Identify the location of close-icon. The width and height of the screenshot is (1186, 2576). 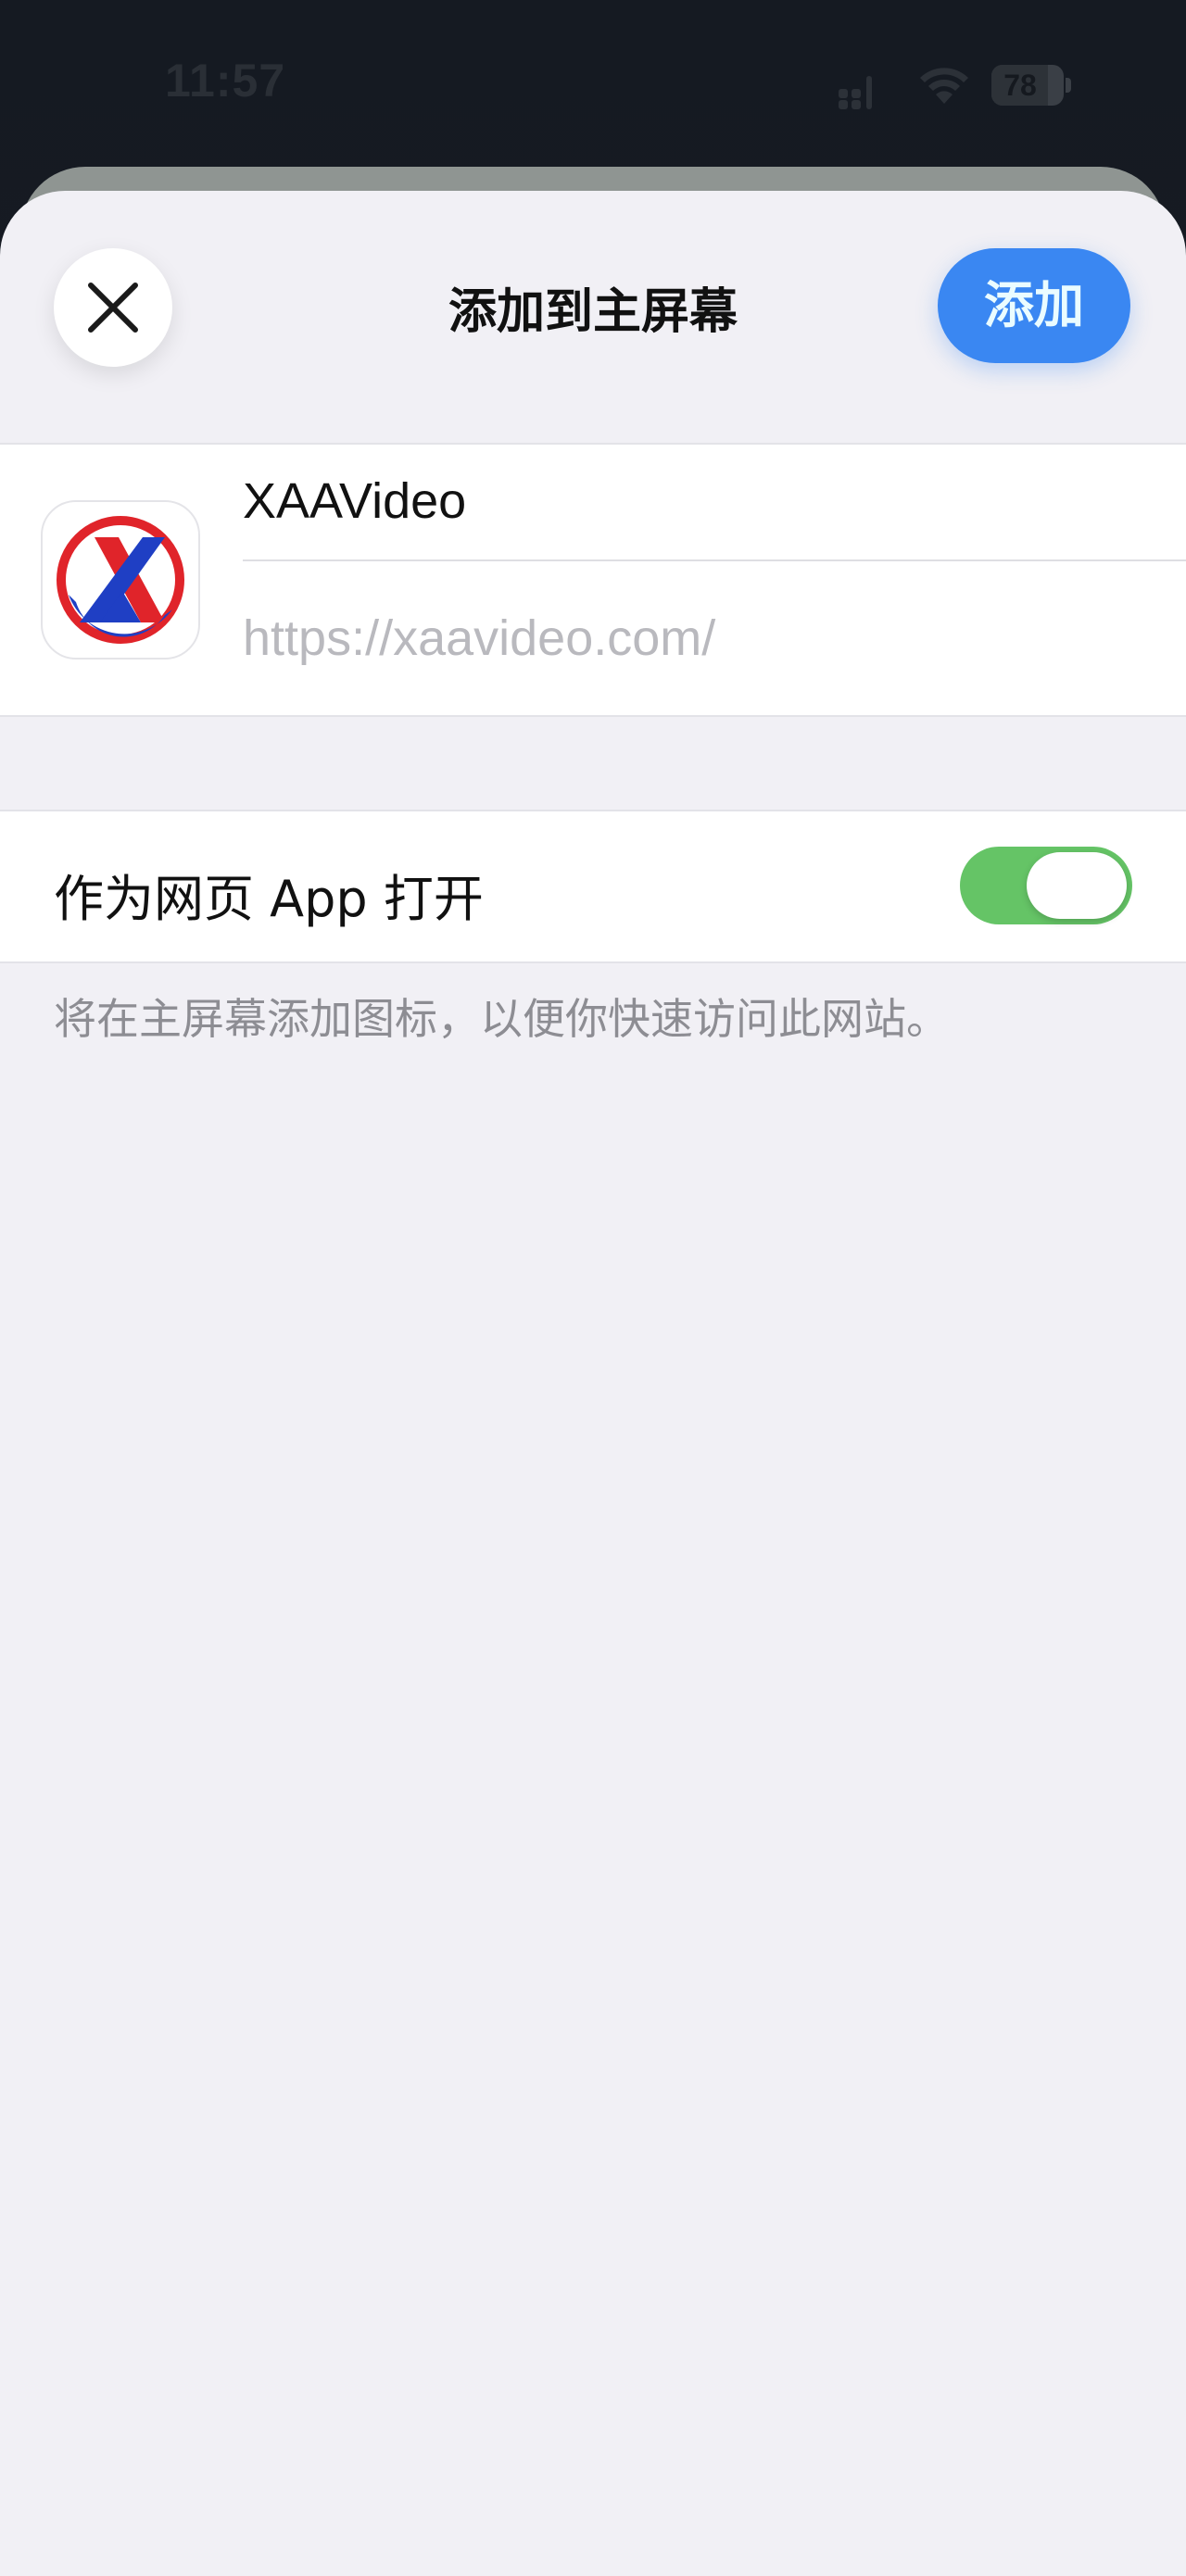
(113, 308).